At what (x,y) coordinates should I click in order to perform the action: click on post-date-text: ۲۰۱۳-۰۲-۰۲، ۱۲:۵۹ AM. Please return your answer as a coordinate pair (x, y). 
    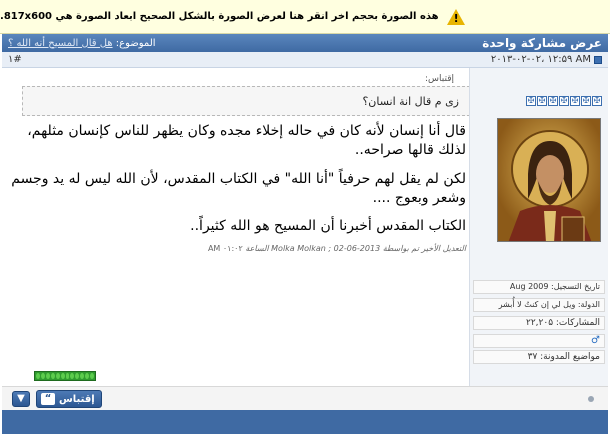
    Looking at the image, I should click on (540, 59).